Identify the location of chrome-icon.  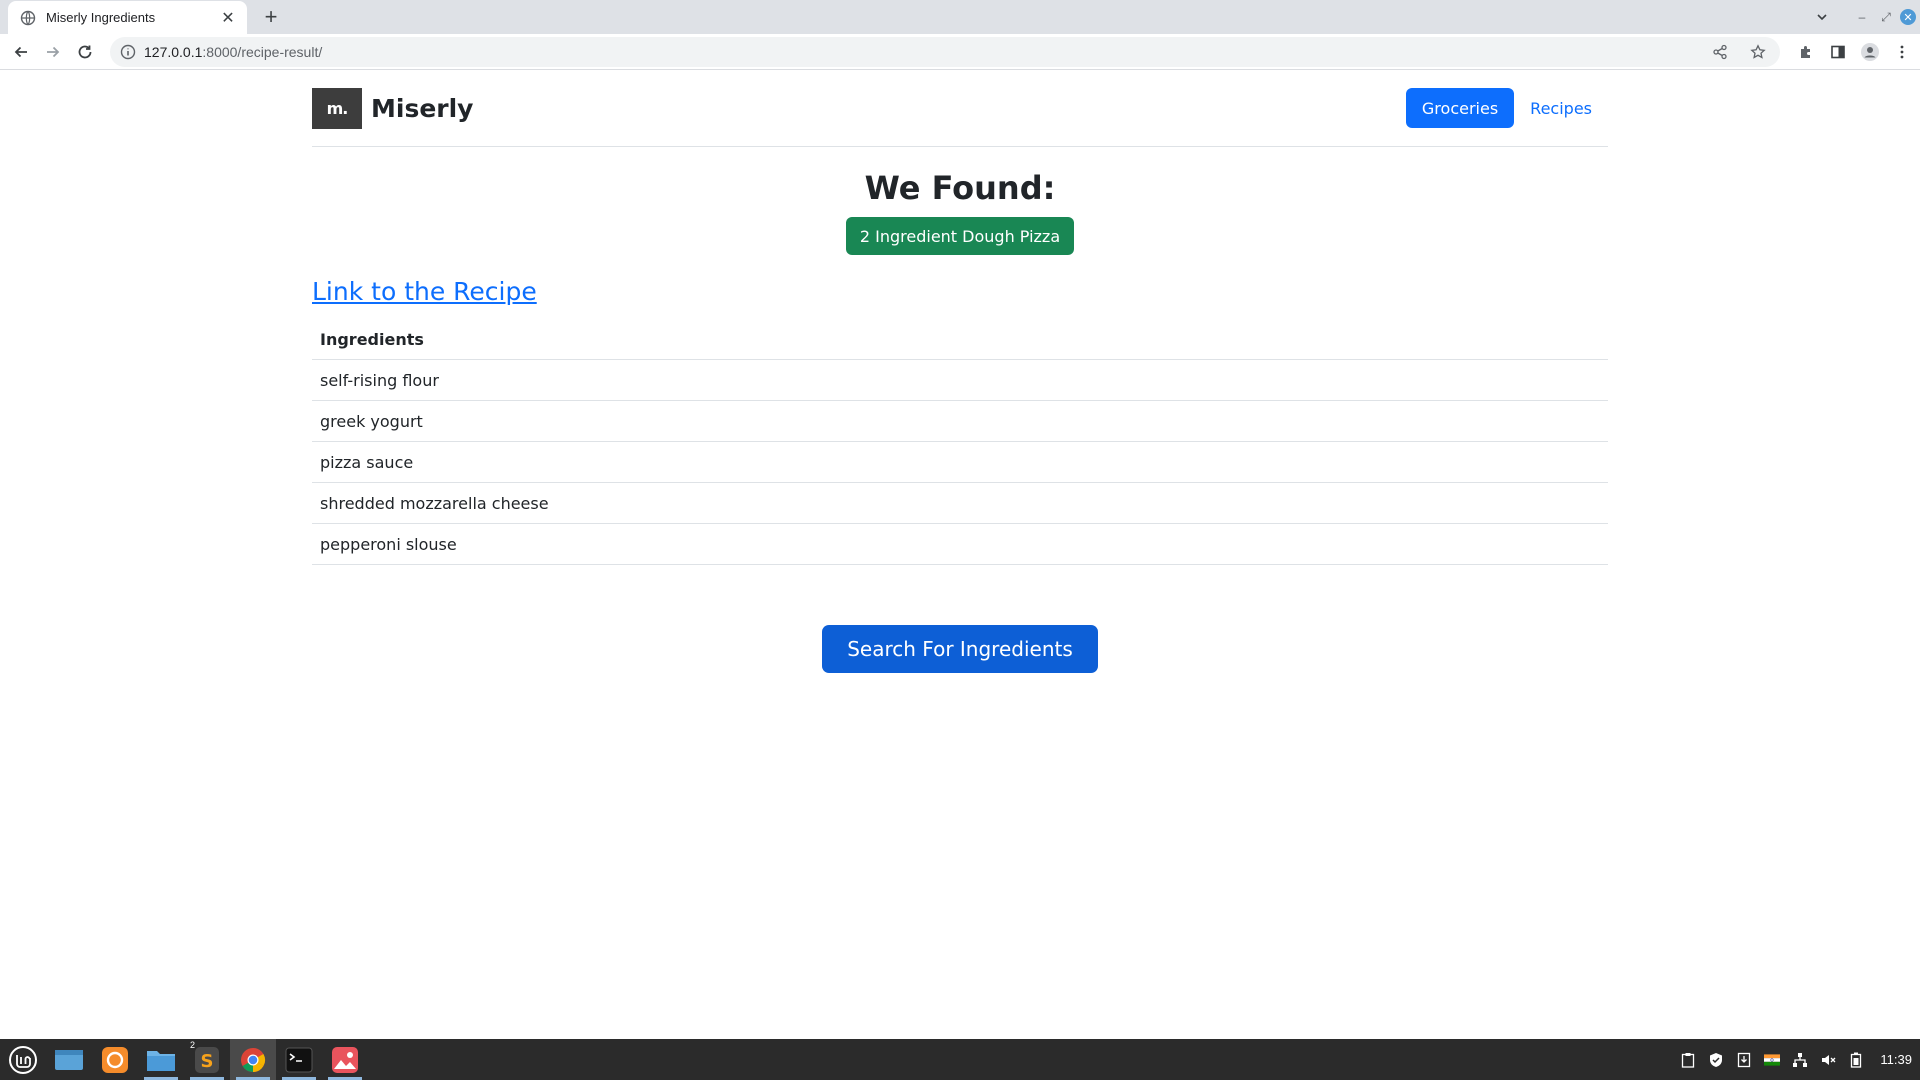
(253, 1059).